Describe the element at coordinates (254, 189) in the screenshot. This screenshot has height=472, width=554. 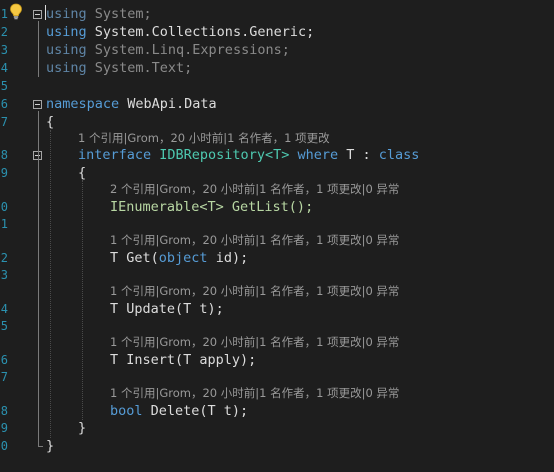
I see `codelens-member: 2 个引用|Grom，20 小时前|1 名作者，1 项更改|0 异常` at that location.